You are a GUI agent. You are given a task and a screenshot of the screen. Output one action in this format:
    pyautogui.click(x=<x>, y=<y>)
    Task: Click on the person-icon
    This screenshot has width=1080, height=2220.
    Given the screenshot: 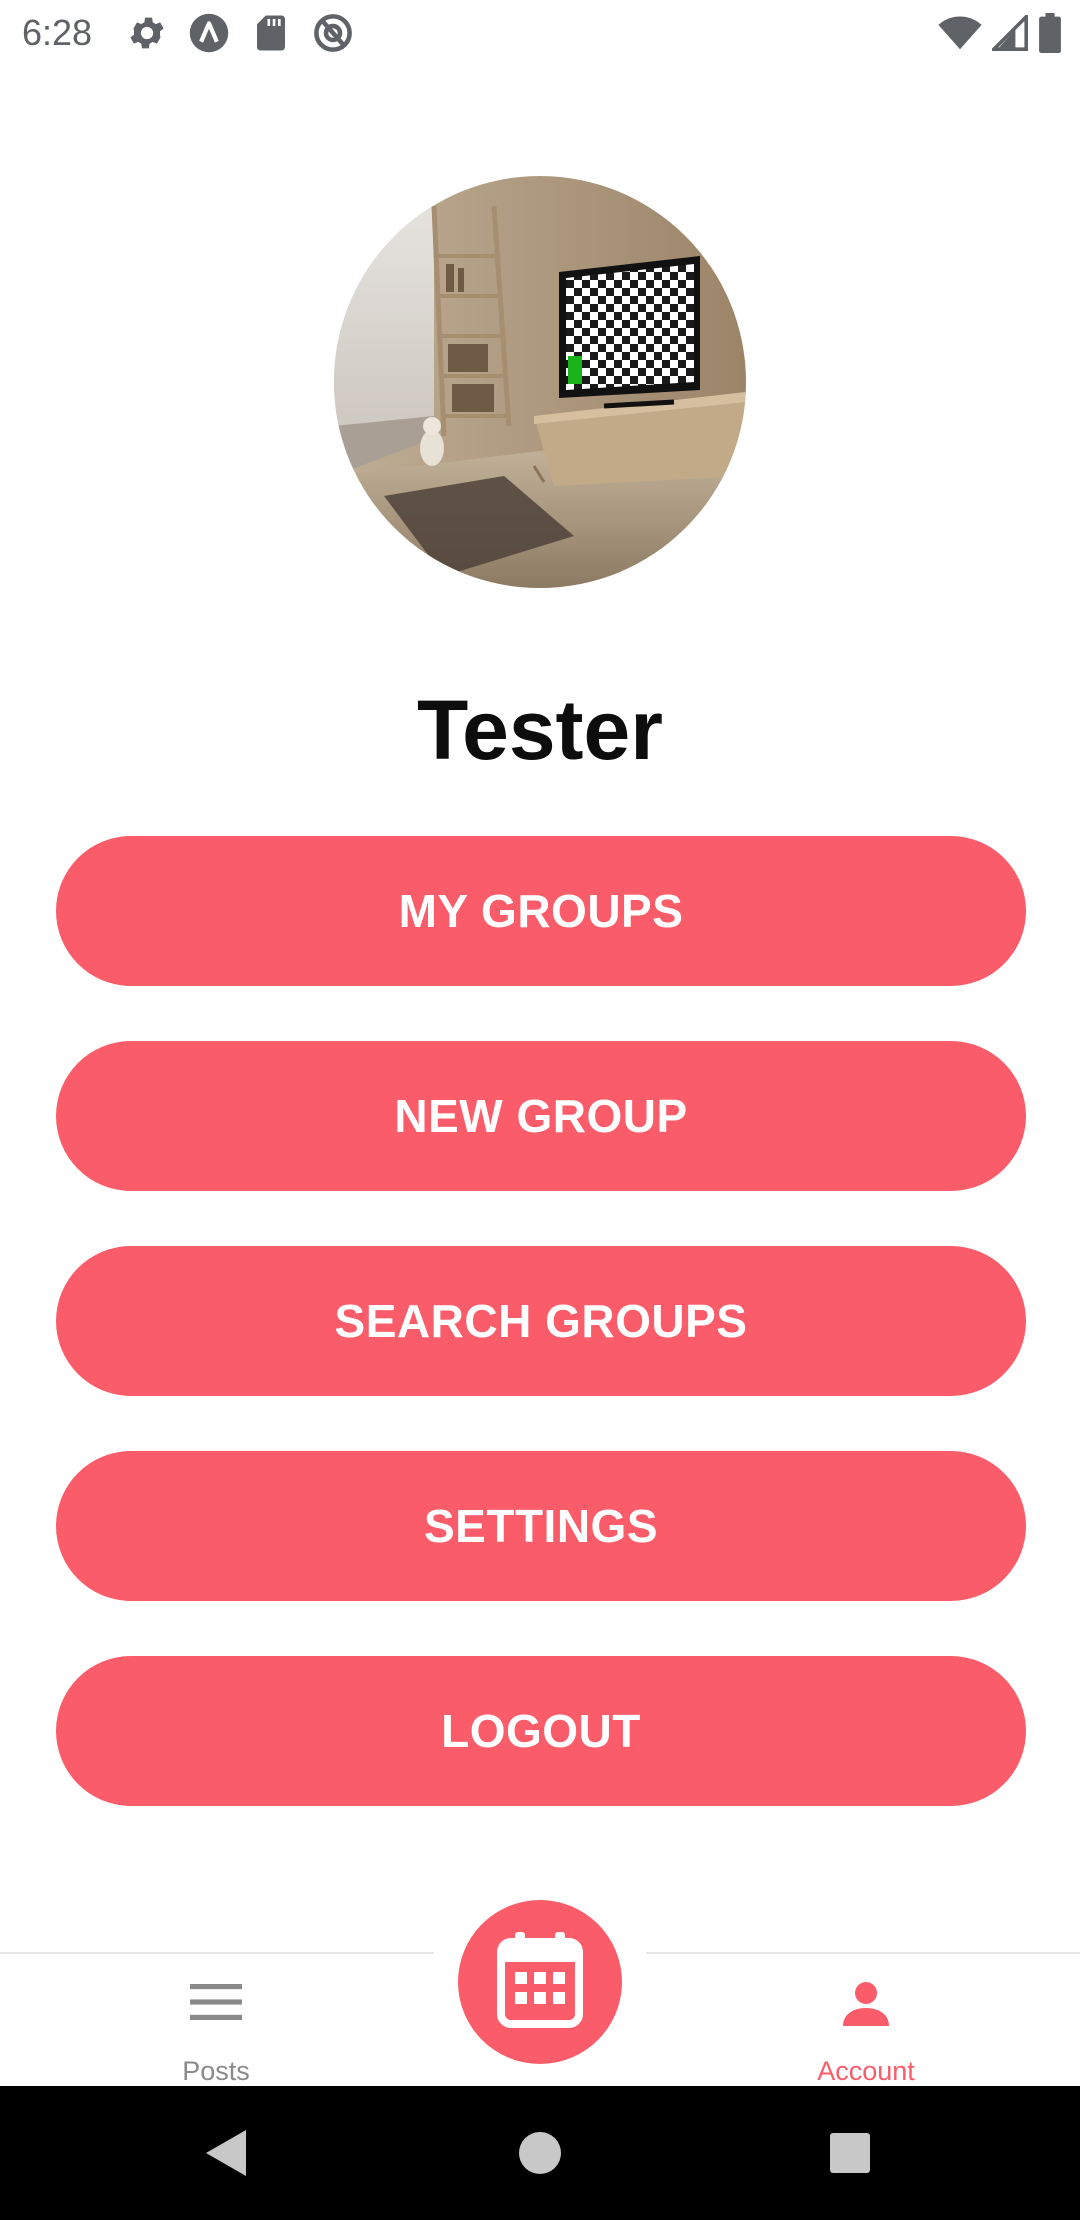 What is the action you would take?
    pyautogui.click(x=866, y=2006)
    